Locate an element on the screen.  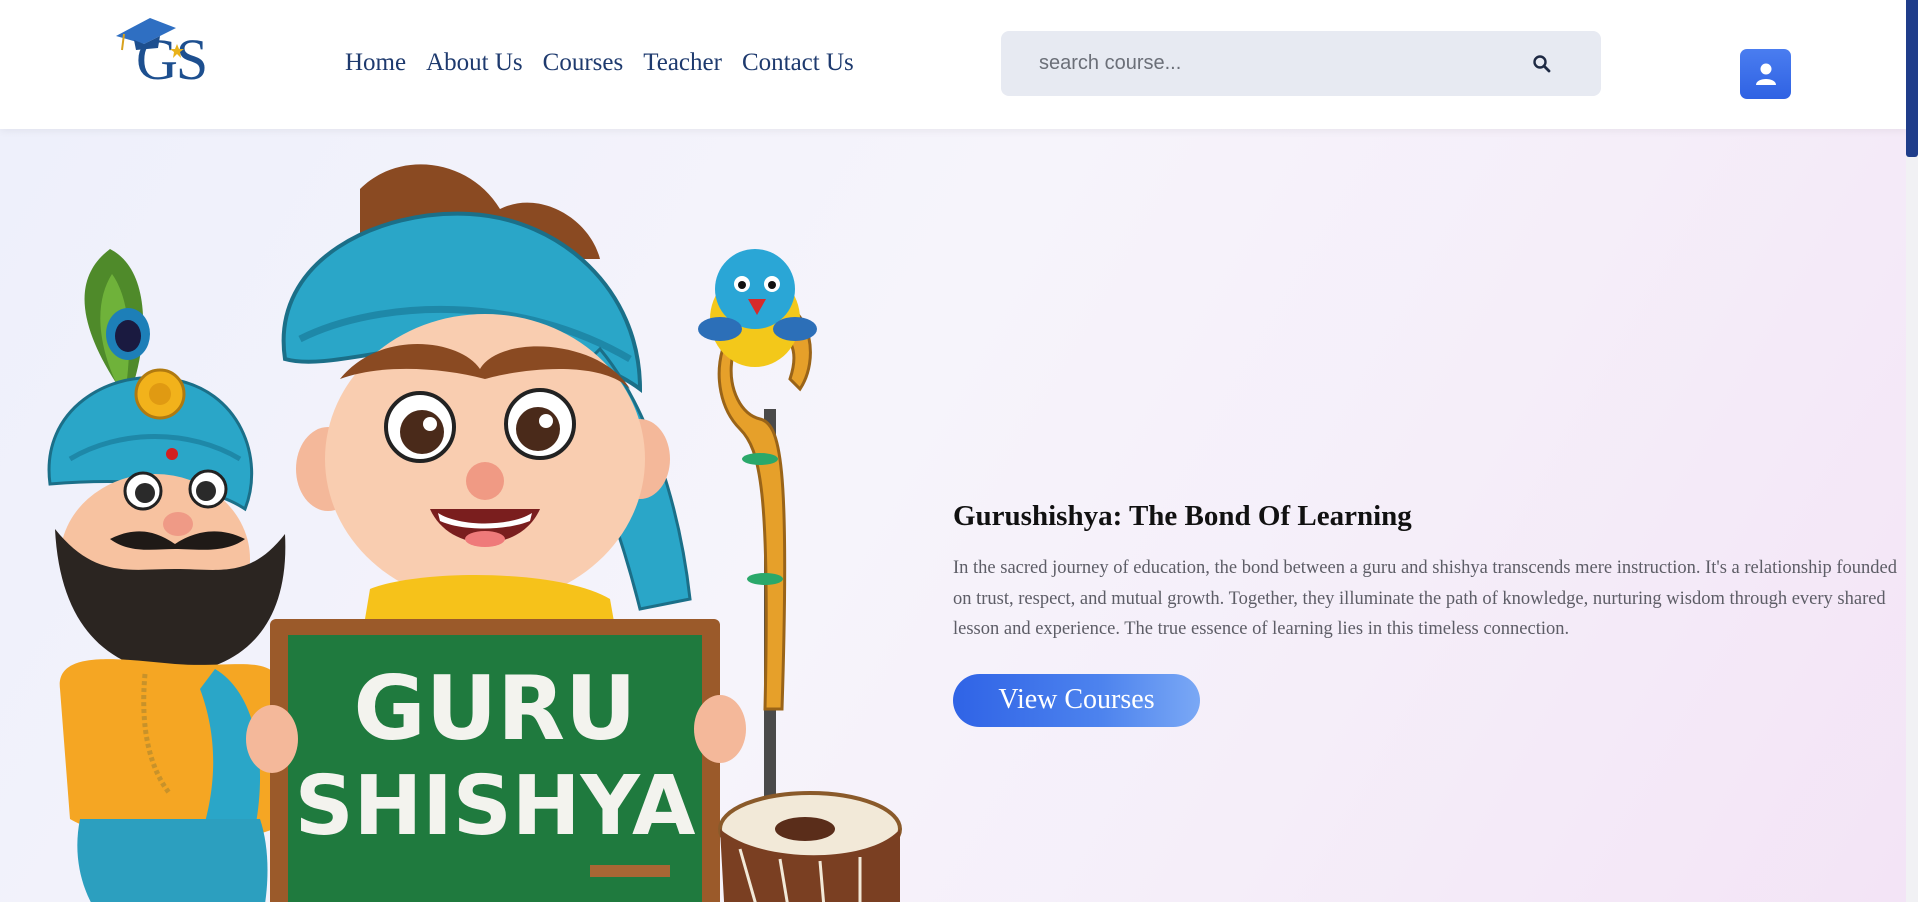
main-nav: Home About Us Courses Teacher Contact Us is located at coordinates (609, 63).